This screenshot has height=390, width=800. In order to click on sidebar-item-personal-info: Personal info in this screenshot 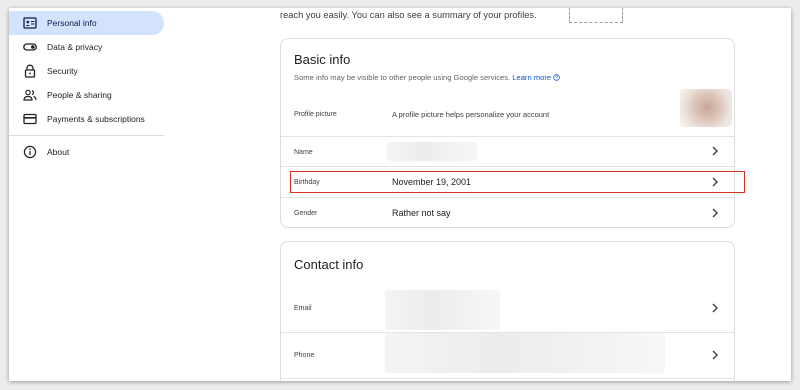, I will do `click(86, 23)`.